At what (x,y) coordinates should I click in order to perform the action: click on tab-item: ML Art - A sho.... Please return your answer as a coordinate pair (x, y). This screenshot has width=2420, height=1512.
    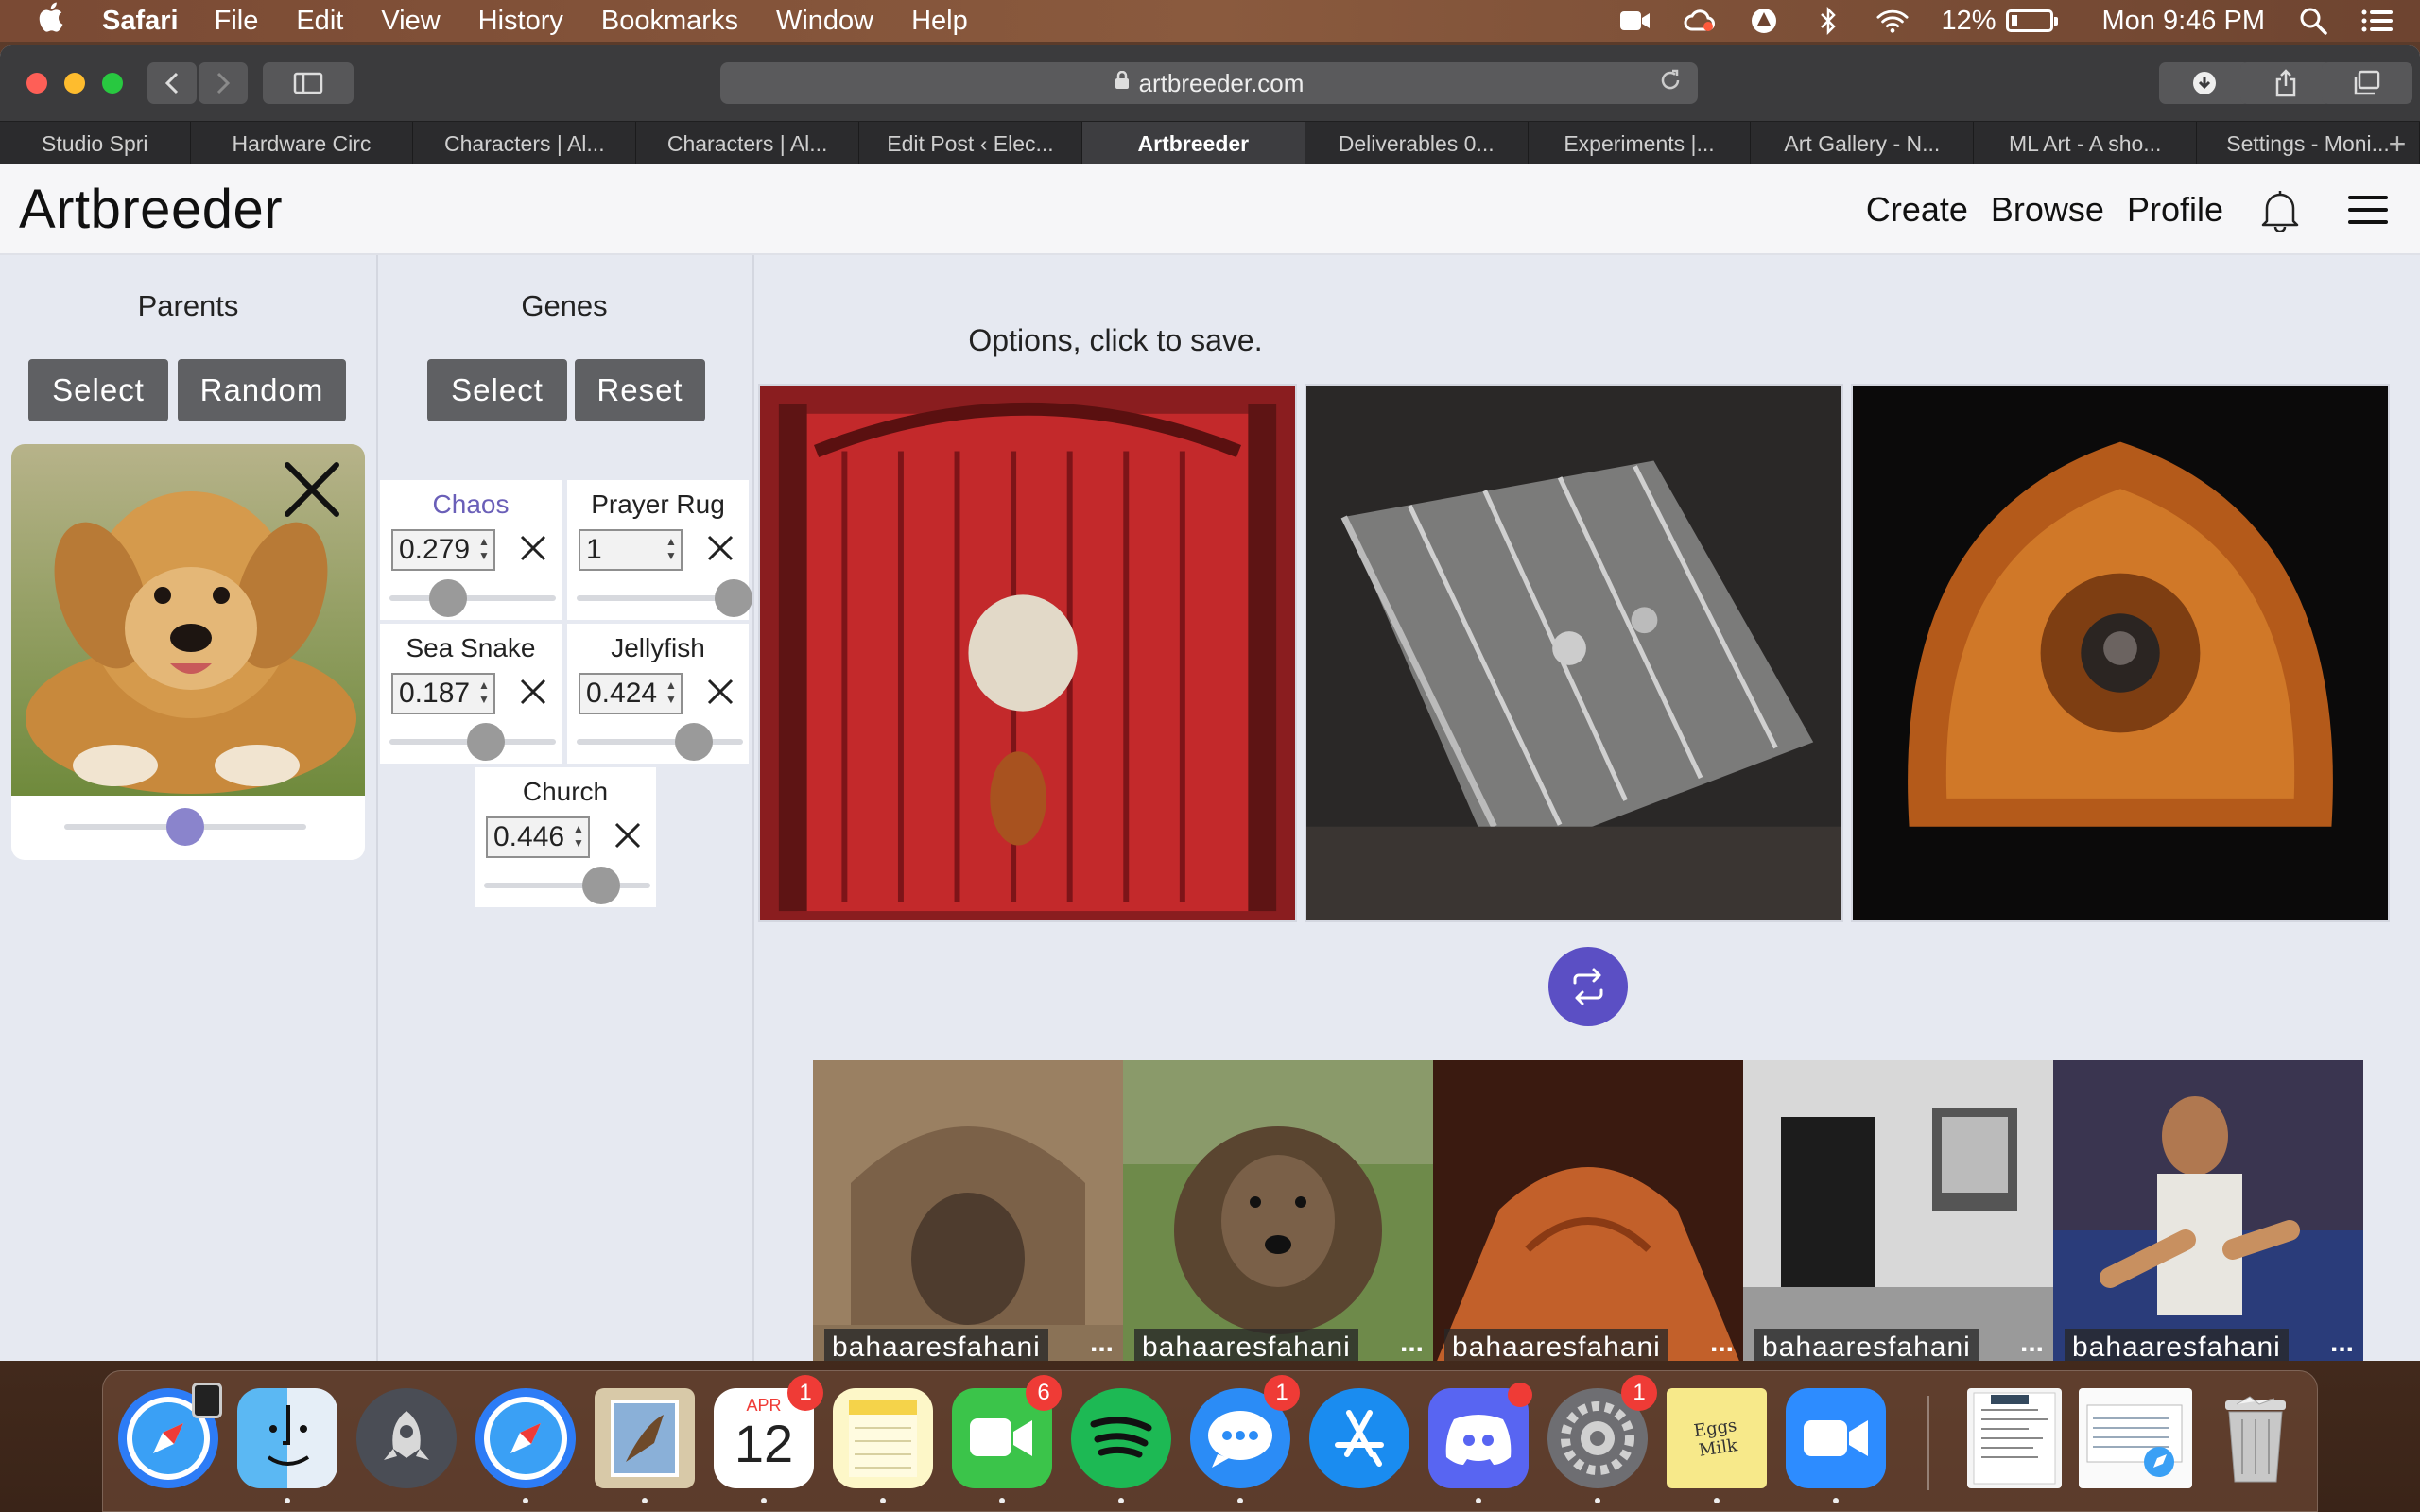
    Looking at the image, I should click on (2086, 143).